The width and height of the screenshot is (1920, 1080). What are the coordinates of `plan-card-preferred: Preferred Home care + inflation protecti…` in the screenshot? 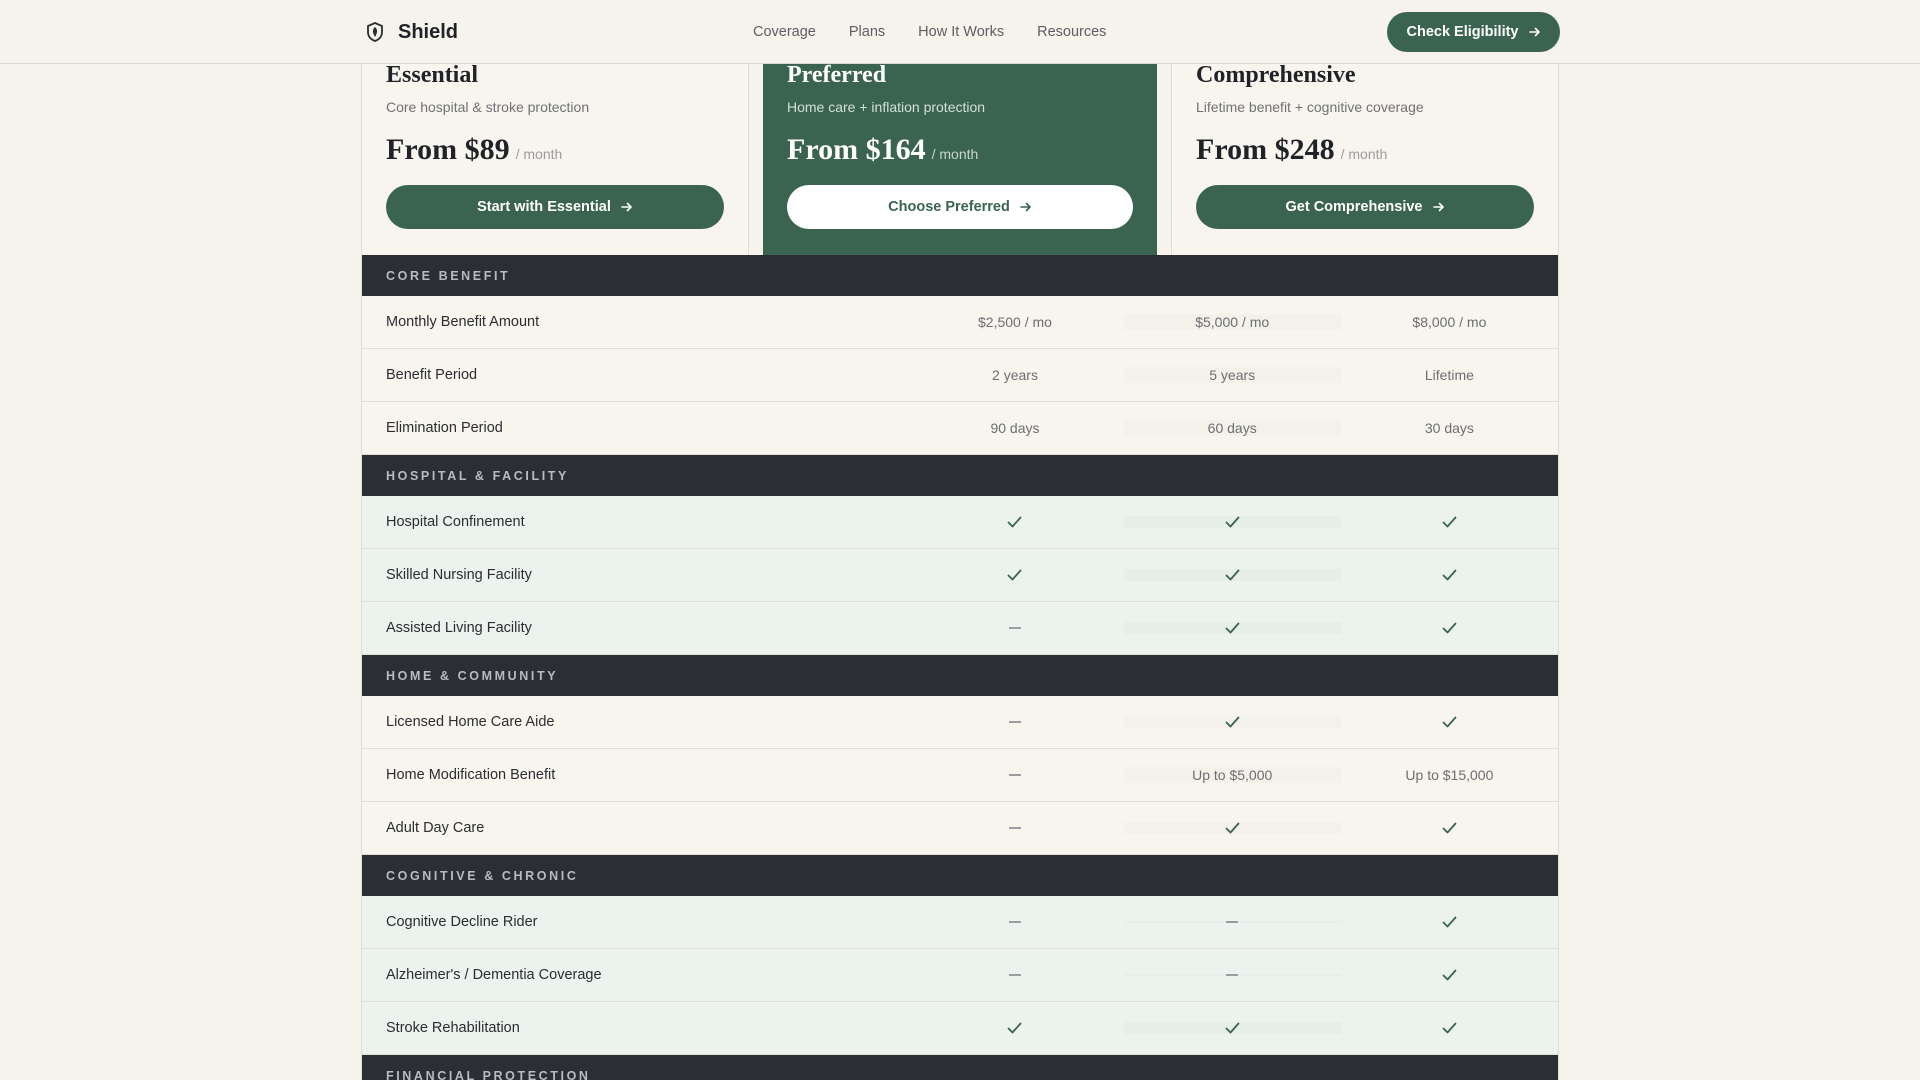 It's located at (960, 147).